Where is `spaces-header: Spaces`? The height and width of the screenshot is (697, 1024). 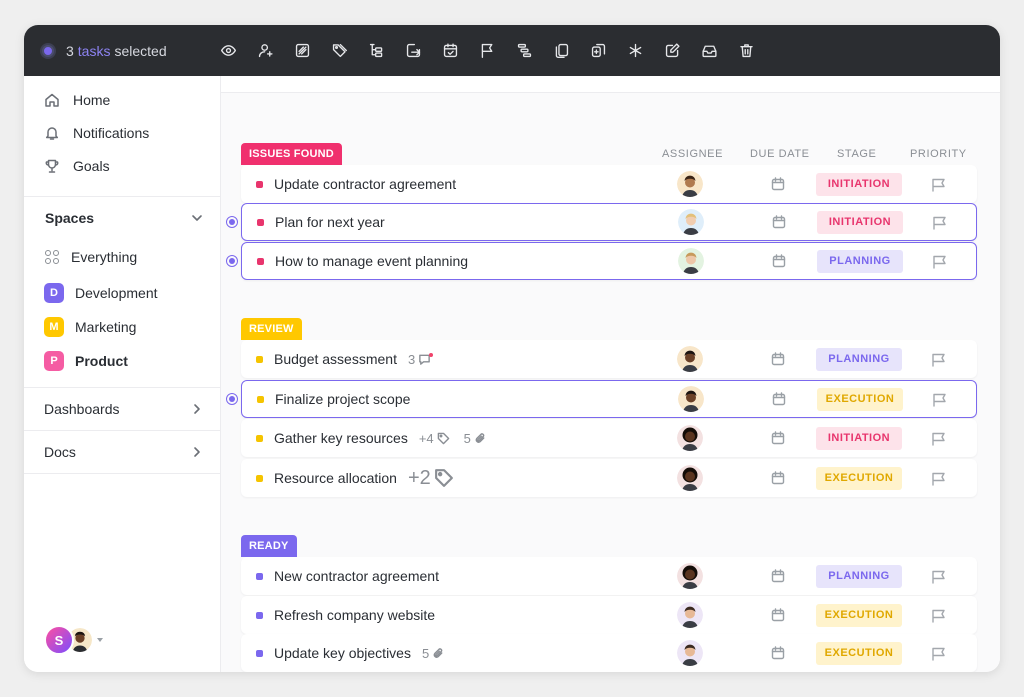 spaces-header: Spaces is located at coordinates (122, 218).